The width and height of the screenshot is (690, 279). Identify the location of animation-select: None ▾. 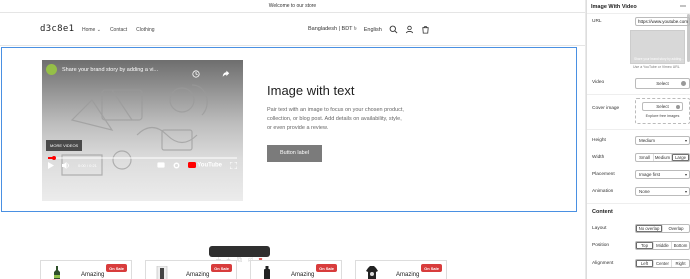
(662, 191).